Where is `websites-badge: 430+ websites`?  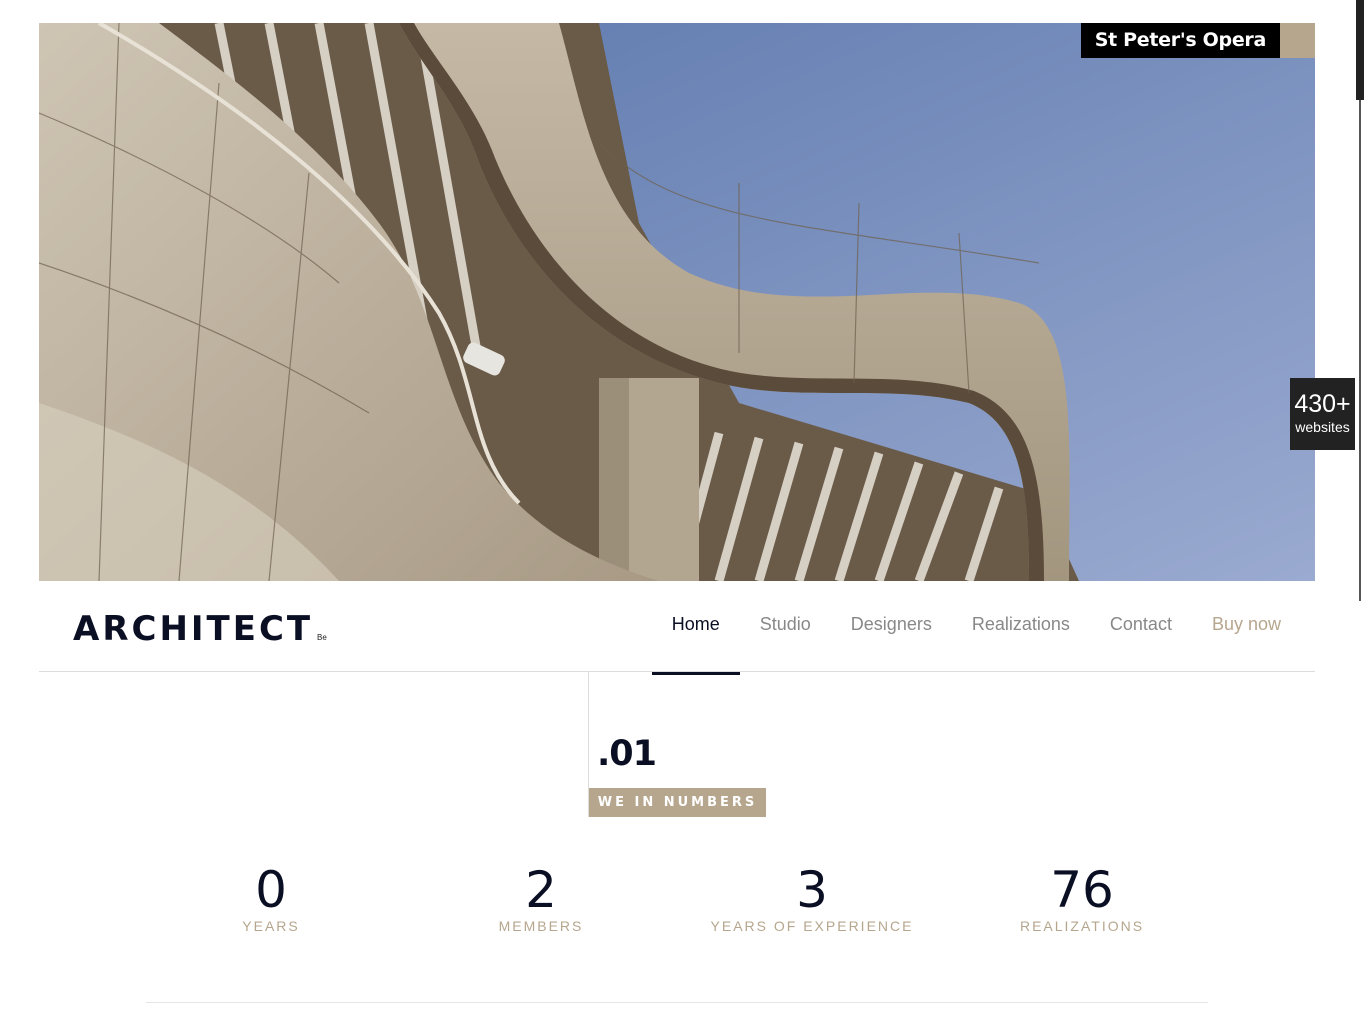
websites-badge: 430+ websites is located at coordinates (1322, 414).